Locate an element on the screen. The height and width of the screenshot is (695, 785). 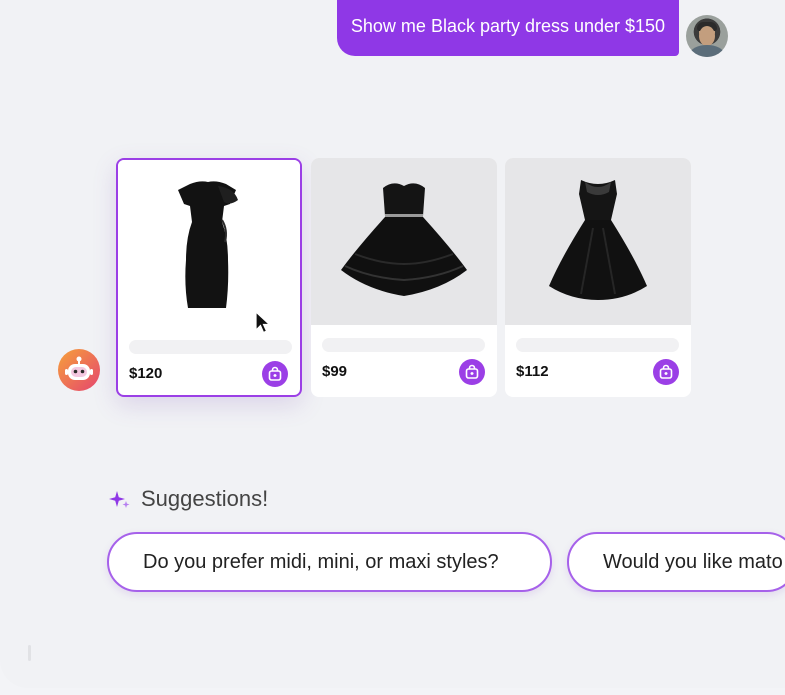
product-card: $120 is located at coordinates (209, 277).